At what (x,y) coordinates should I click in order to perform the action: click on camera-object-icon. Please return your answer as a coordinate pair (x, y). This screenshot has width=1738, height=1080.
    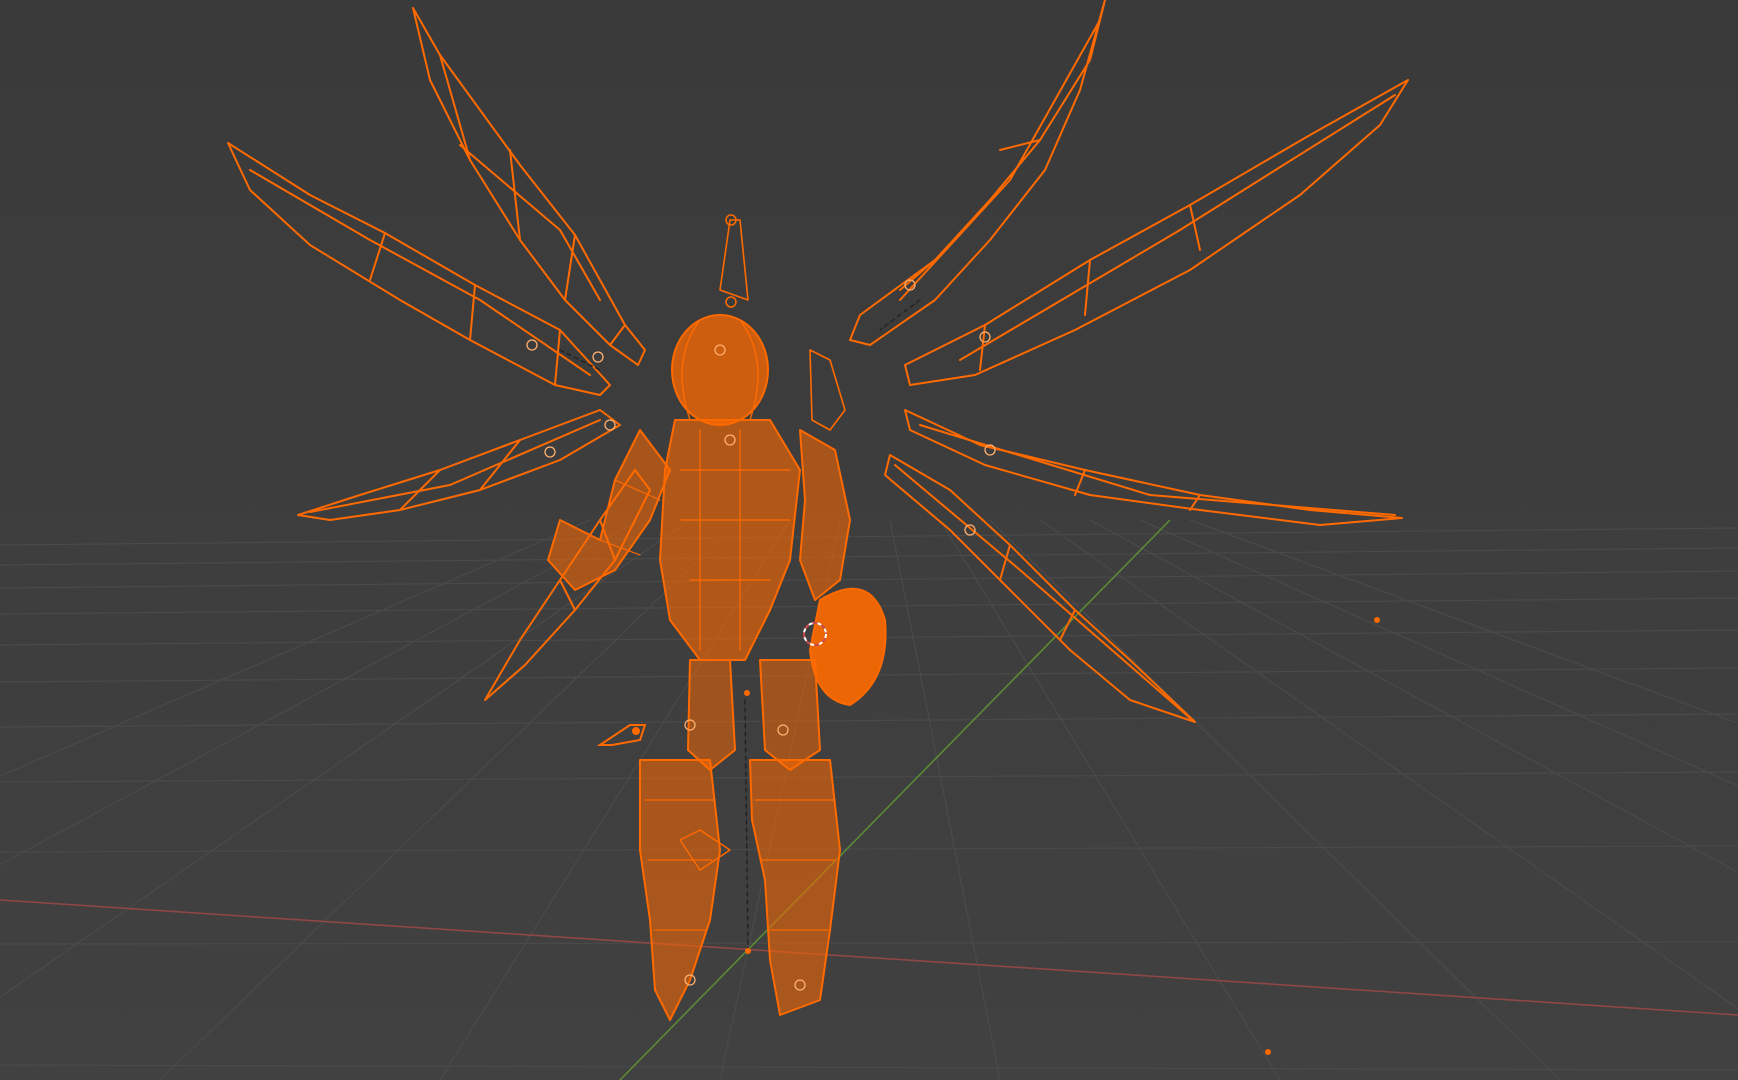
    Looking at the image, I should click on (1268, 1052).